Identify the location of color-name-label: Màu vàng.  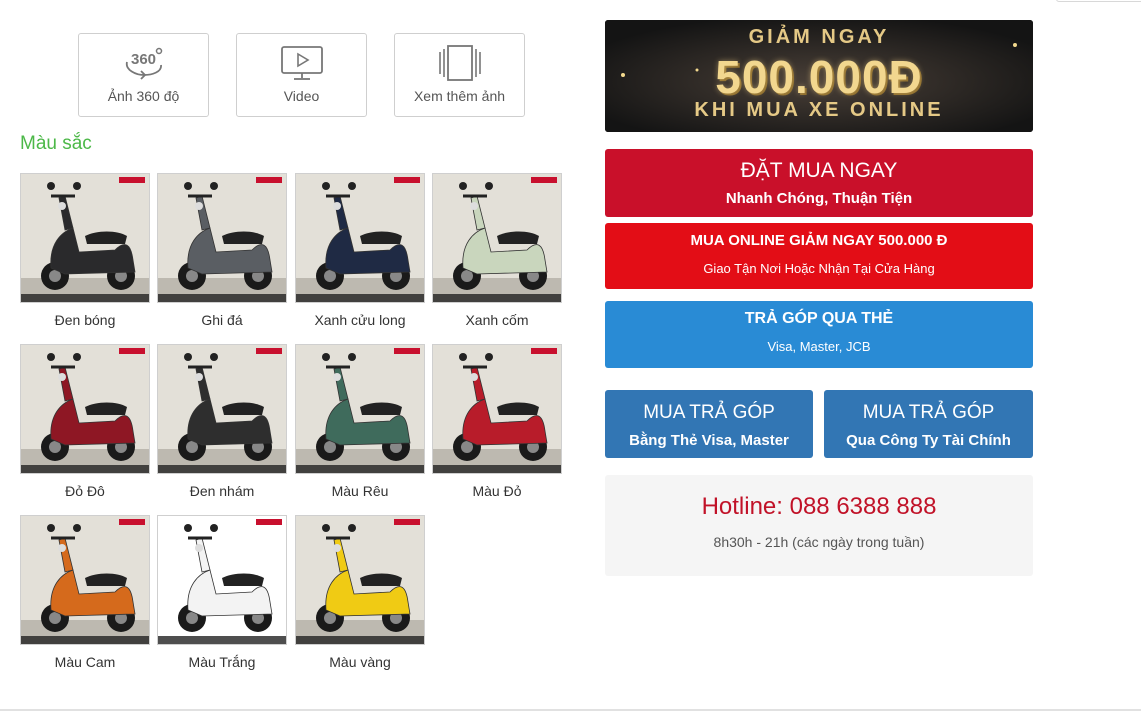
(360, 662).